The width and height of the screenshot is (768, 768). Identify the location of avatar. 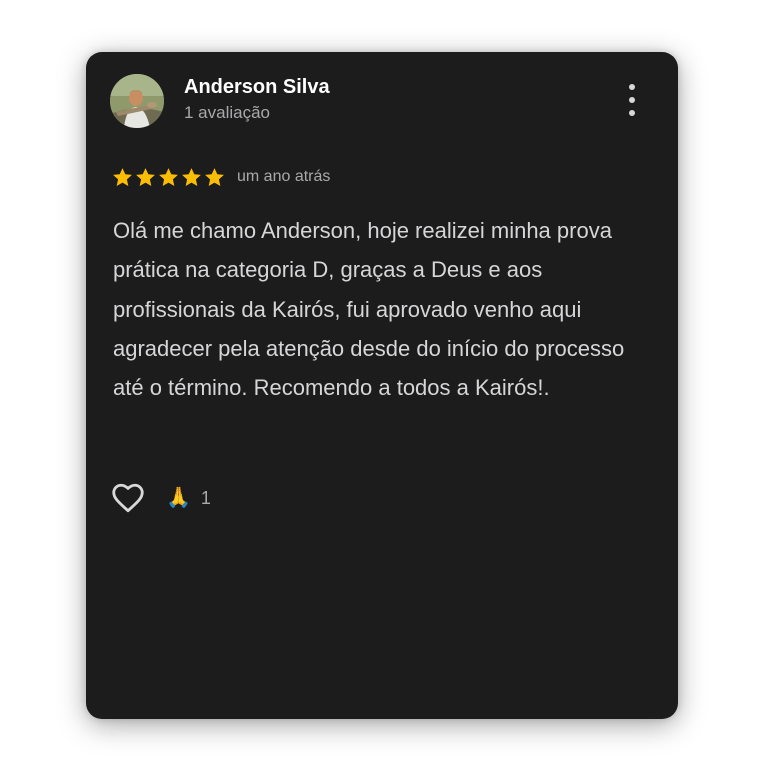
(137, 101).